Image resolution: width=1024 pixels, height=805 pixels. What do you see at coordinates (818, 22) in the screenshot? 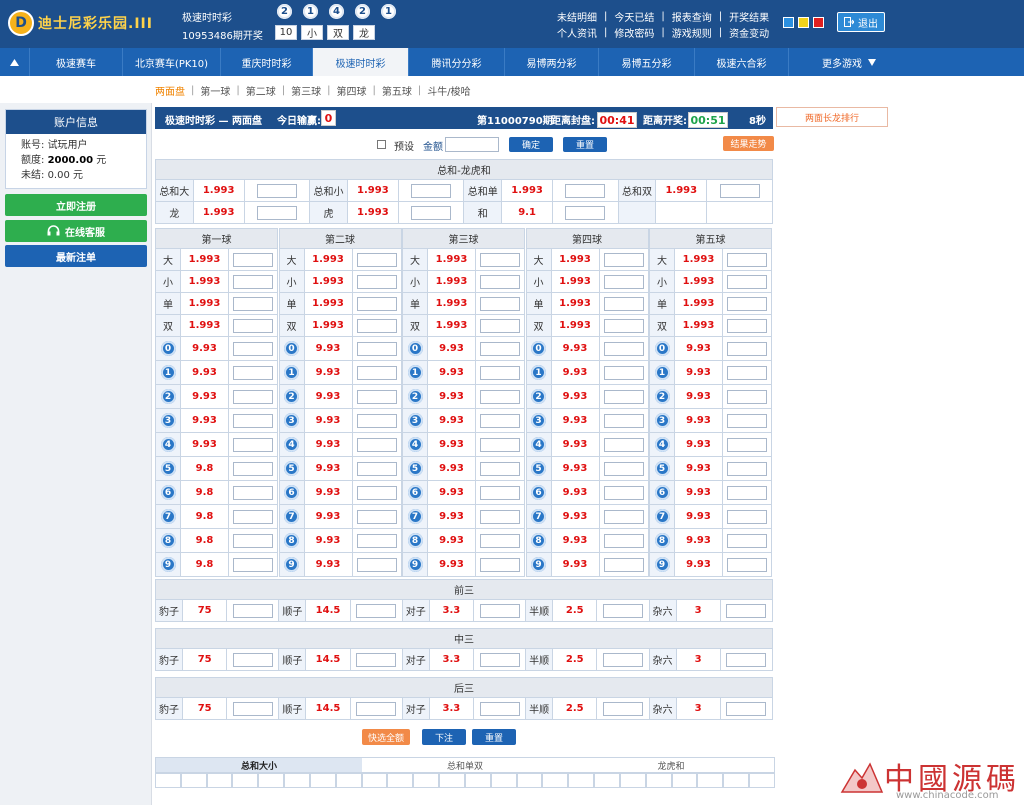
I see `skin-red` at bounding box center [818, 22].